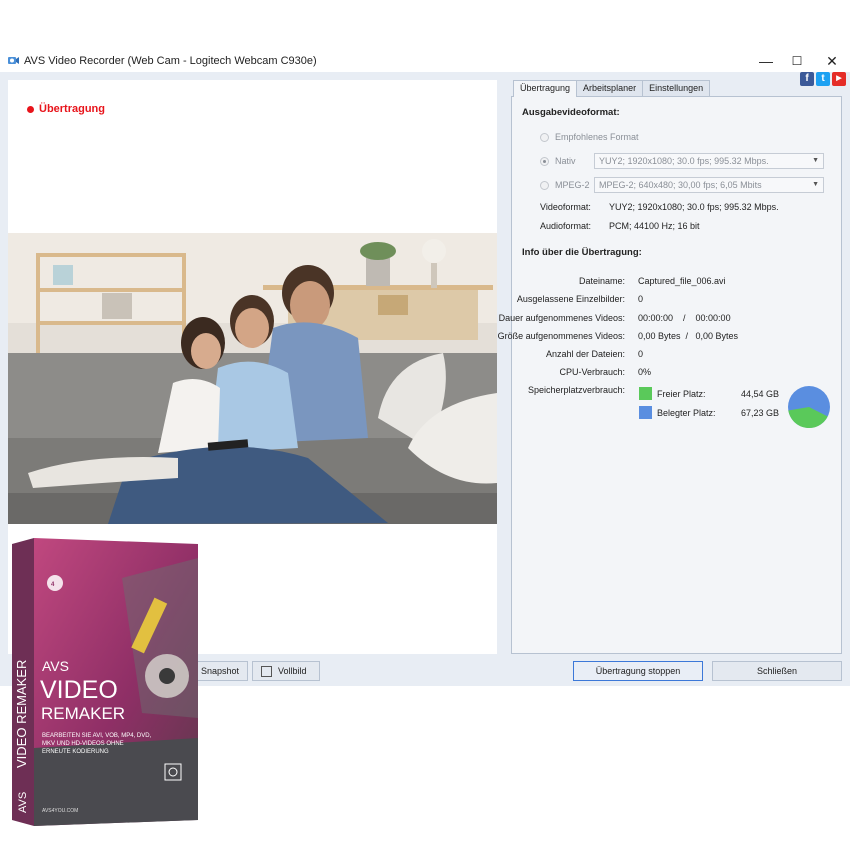  What do you see at coordinates (684, 161) in the screenshot?
I see `native-format-value: YUY2; 1920x1080; 30.0 fps; 995.32 Mbps.` at bounding box center [684, 161].